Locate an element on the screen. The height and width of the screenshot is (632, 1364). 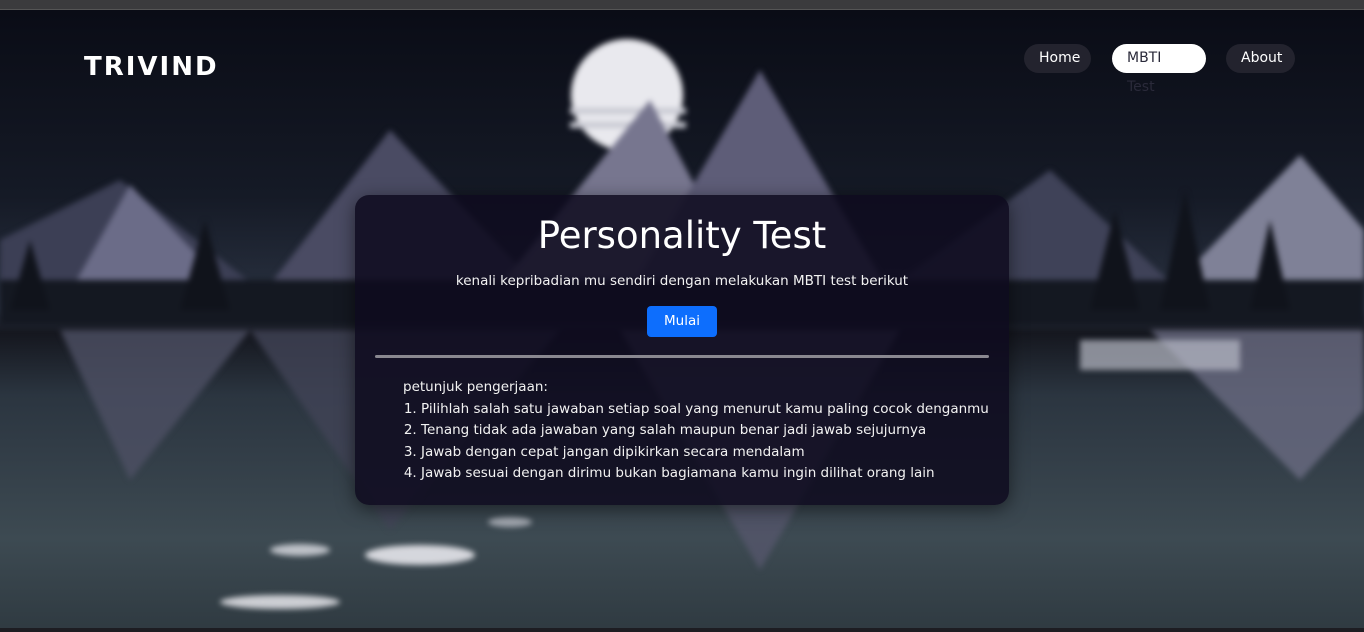
instructions-heading: petunjuk pengerjaan: is located at coordinates (475, 387).